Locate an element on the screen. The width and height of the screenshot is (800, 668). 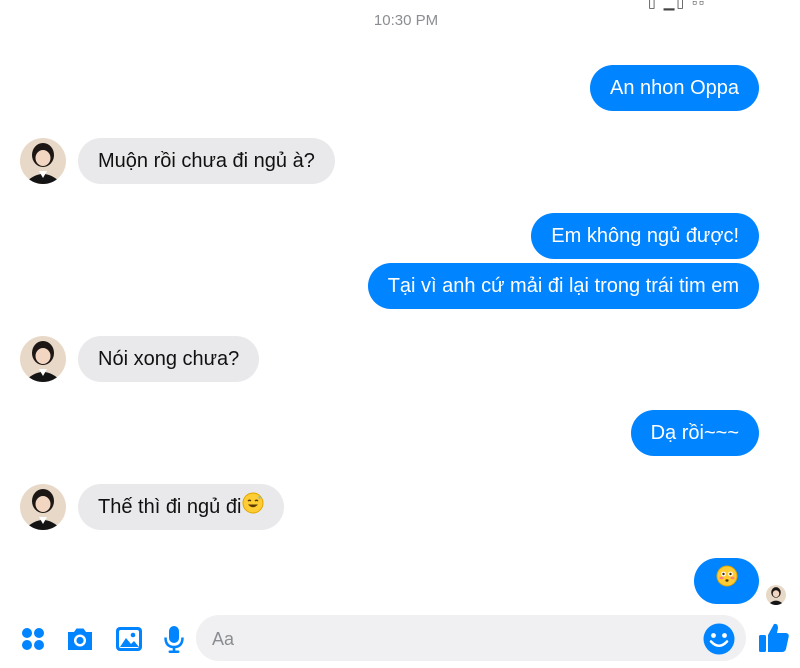
message-text: An nhon Oppa is located at coordinates (674, 88).